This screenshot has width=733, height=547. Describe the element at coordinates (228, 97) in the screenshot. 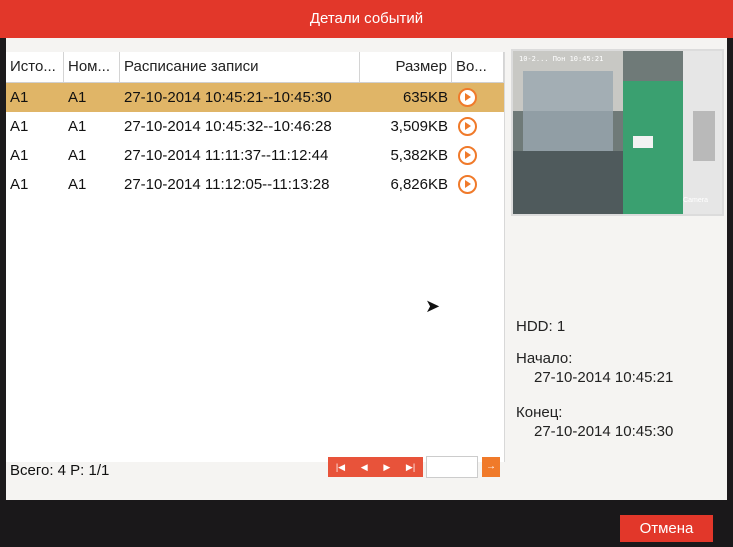

I see `cell-schedule: 27-10-2014 10:45:21--10:45:30` at that location.